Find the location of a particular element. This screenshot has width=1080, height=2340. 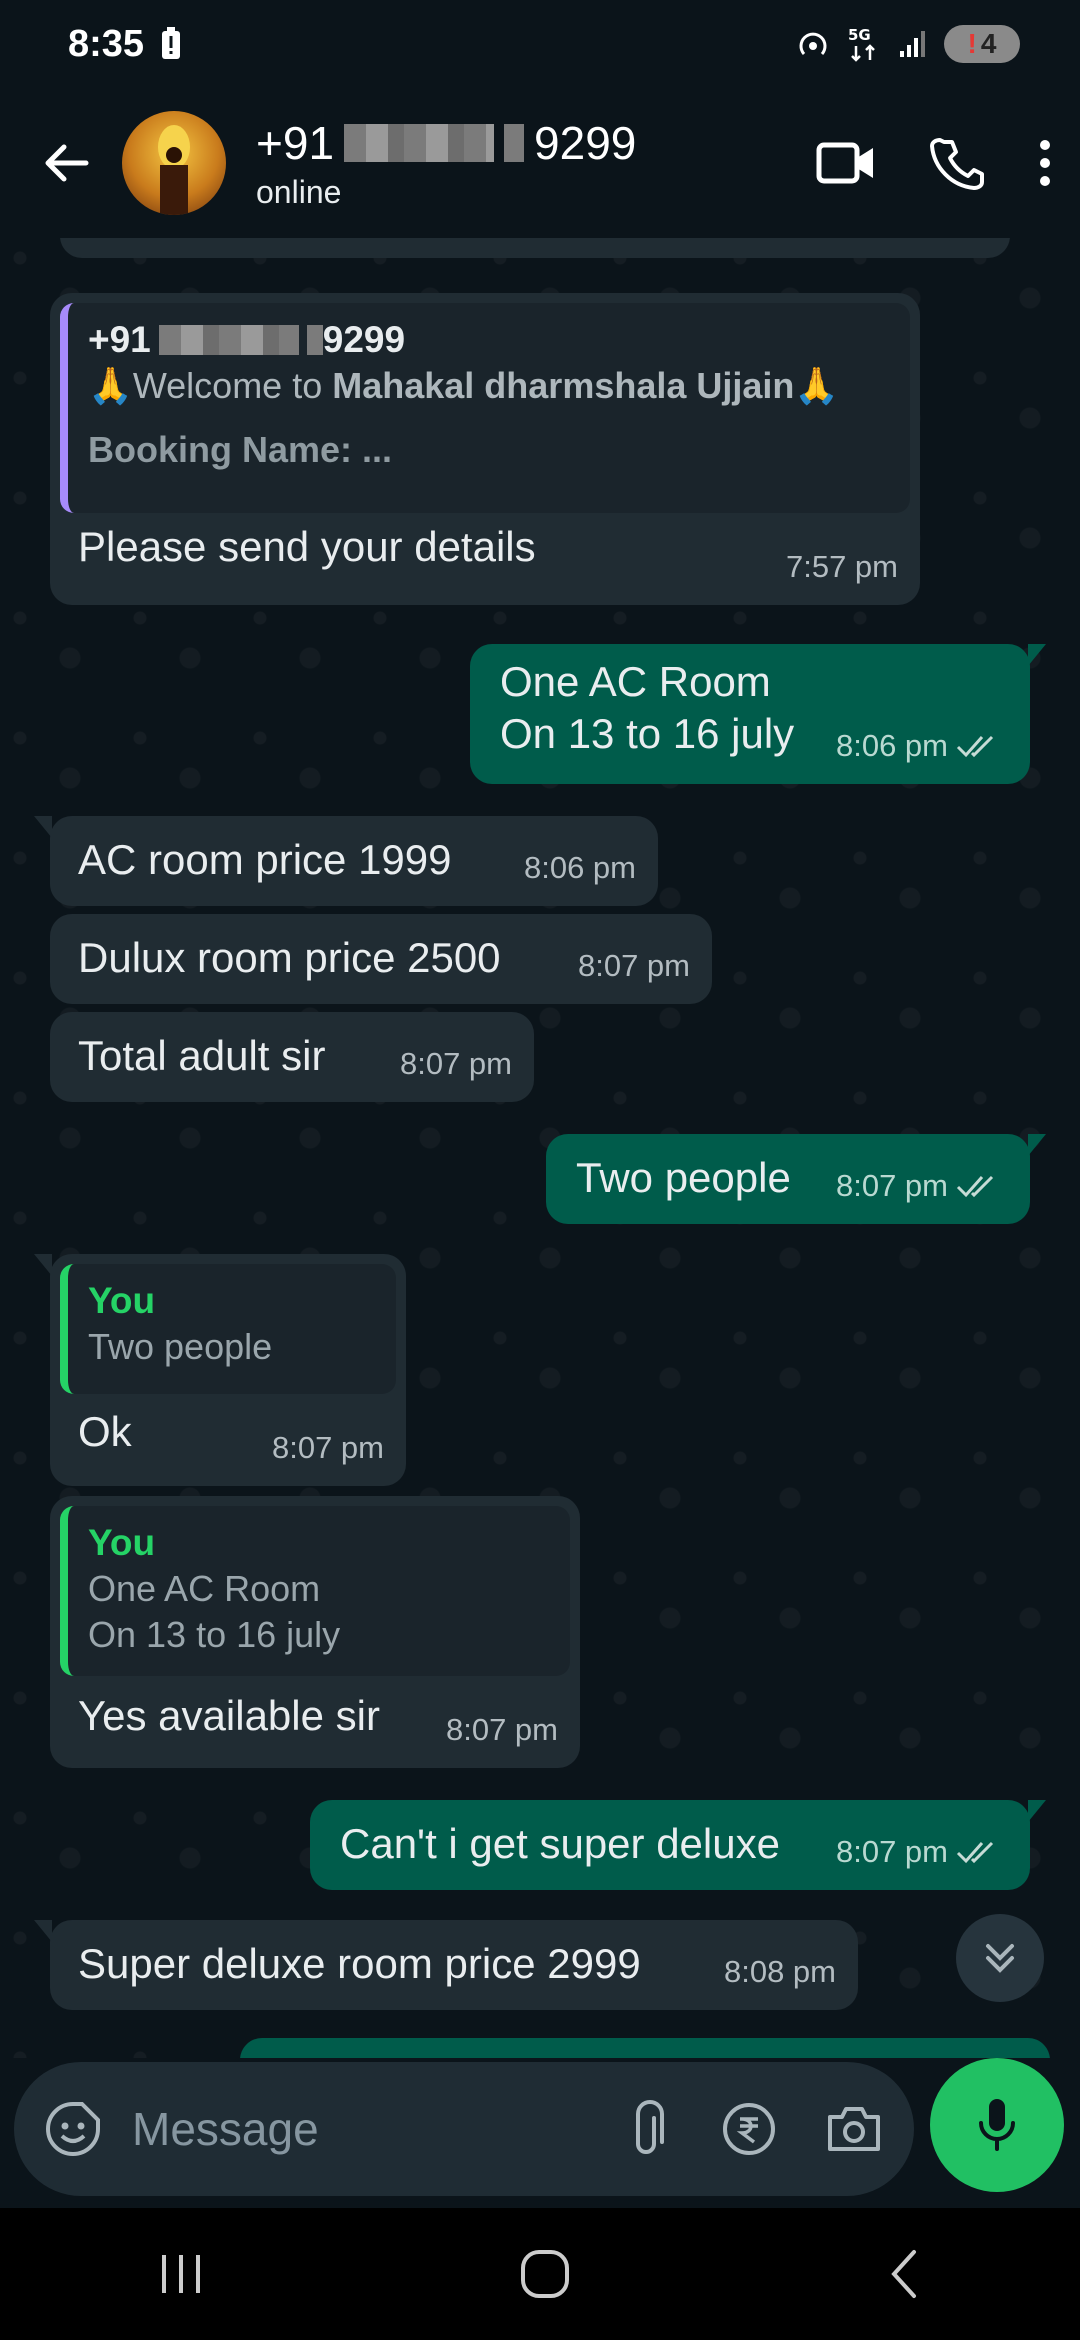

contact-number: +91 9299 is located at coordinates (446, 143).